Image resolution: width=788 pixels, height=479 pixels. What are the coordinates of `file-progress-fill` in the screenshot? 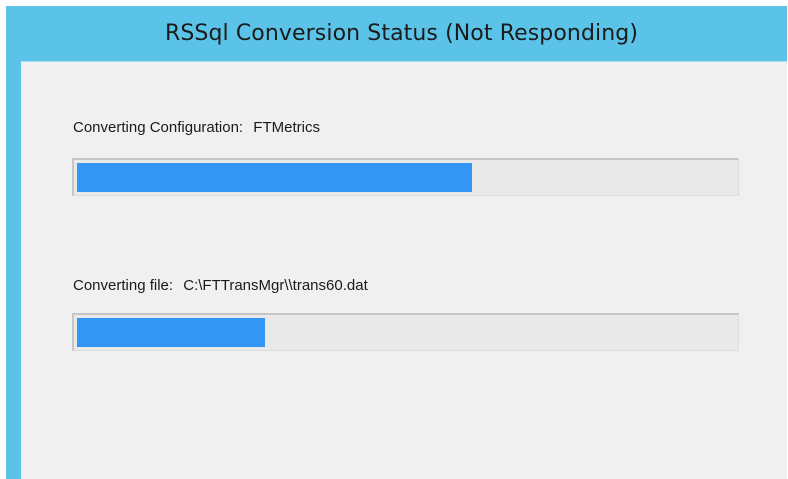 It's located at (171, 332).